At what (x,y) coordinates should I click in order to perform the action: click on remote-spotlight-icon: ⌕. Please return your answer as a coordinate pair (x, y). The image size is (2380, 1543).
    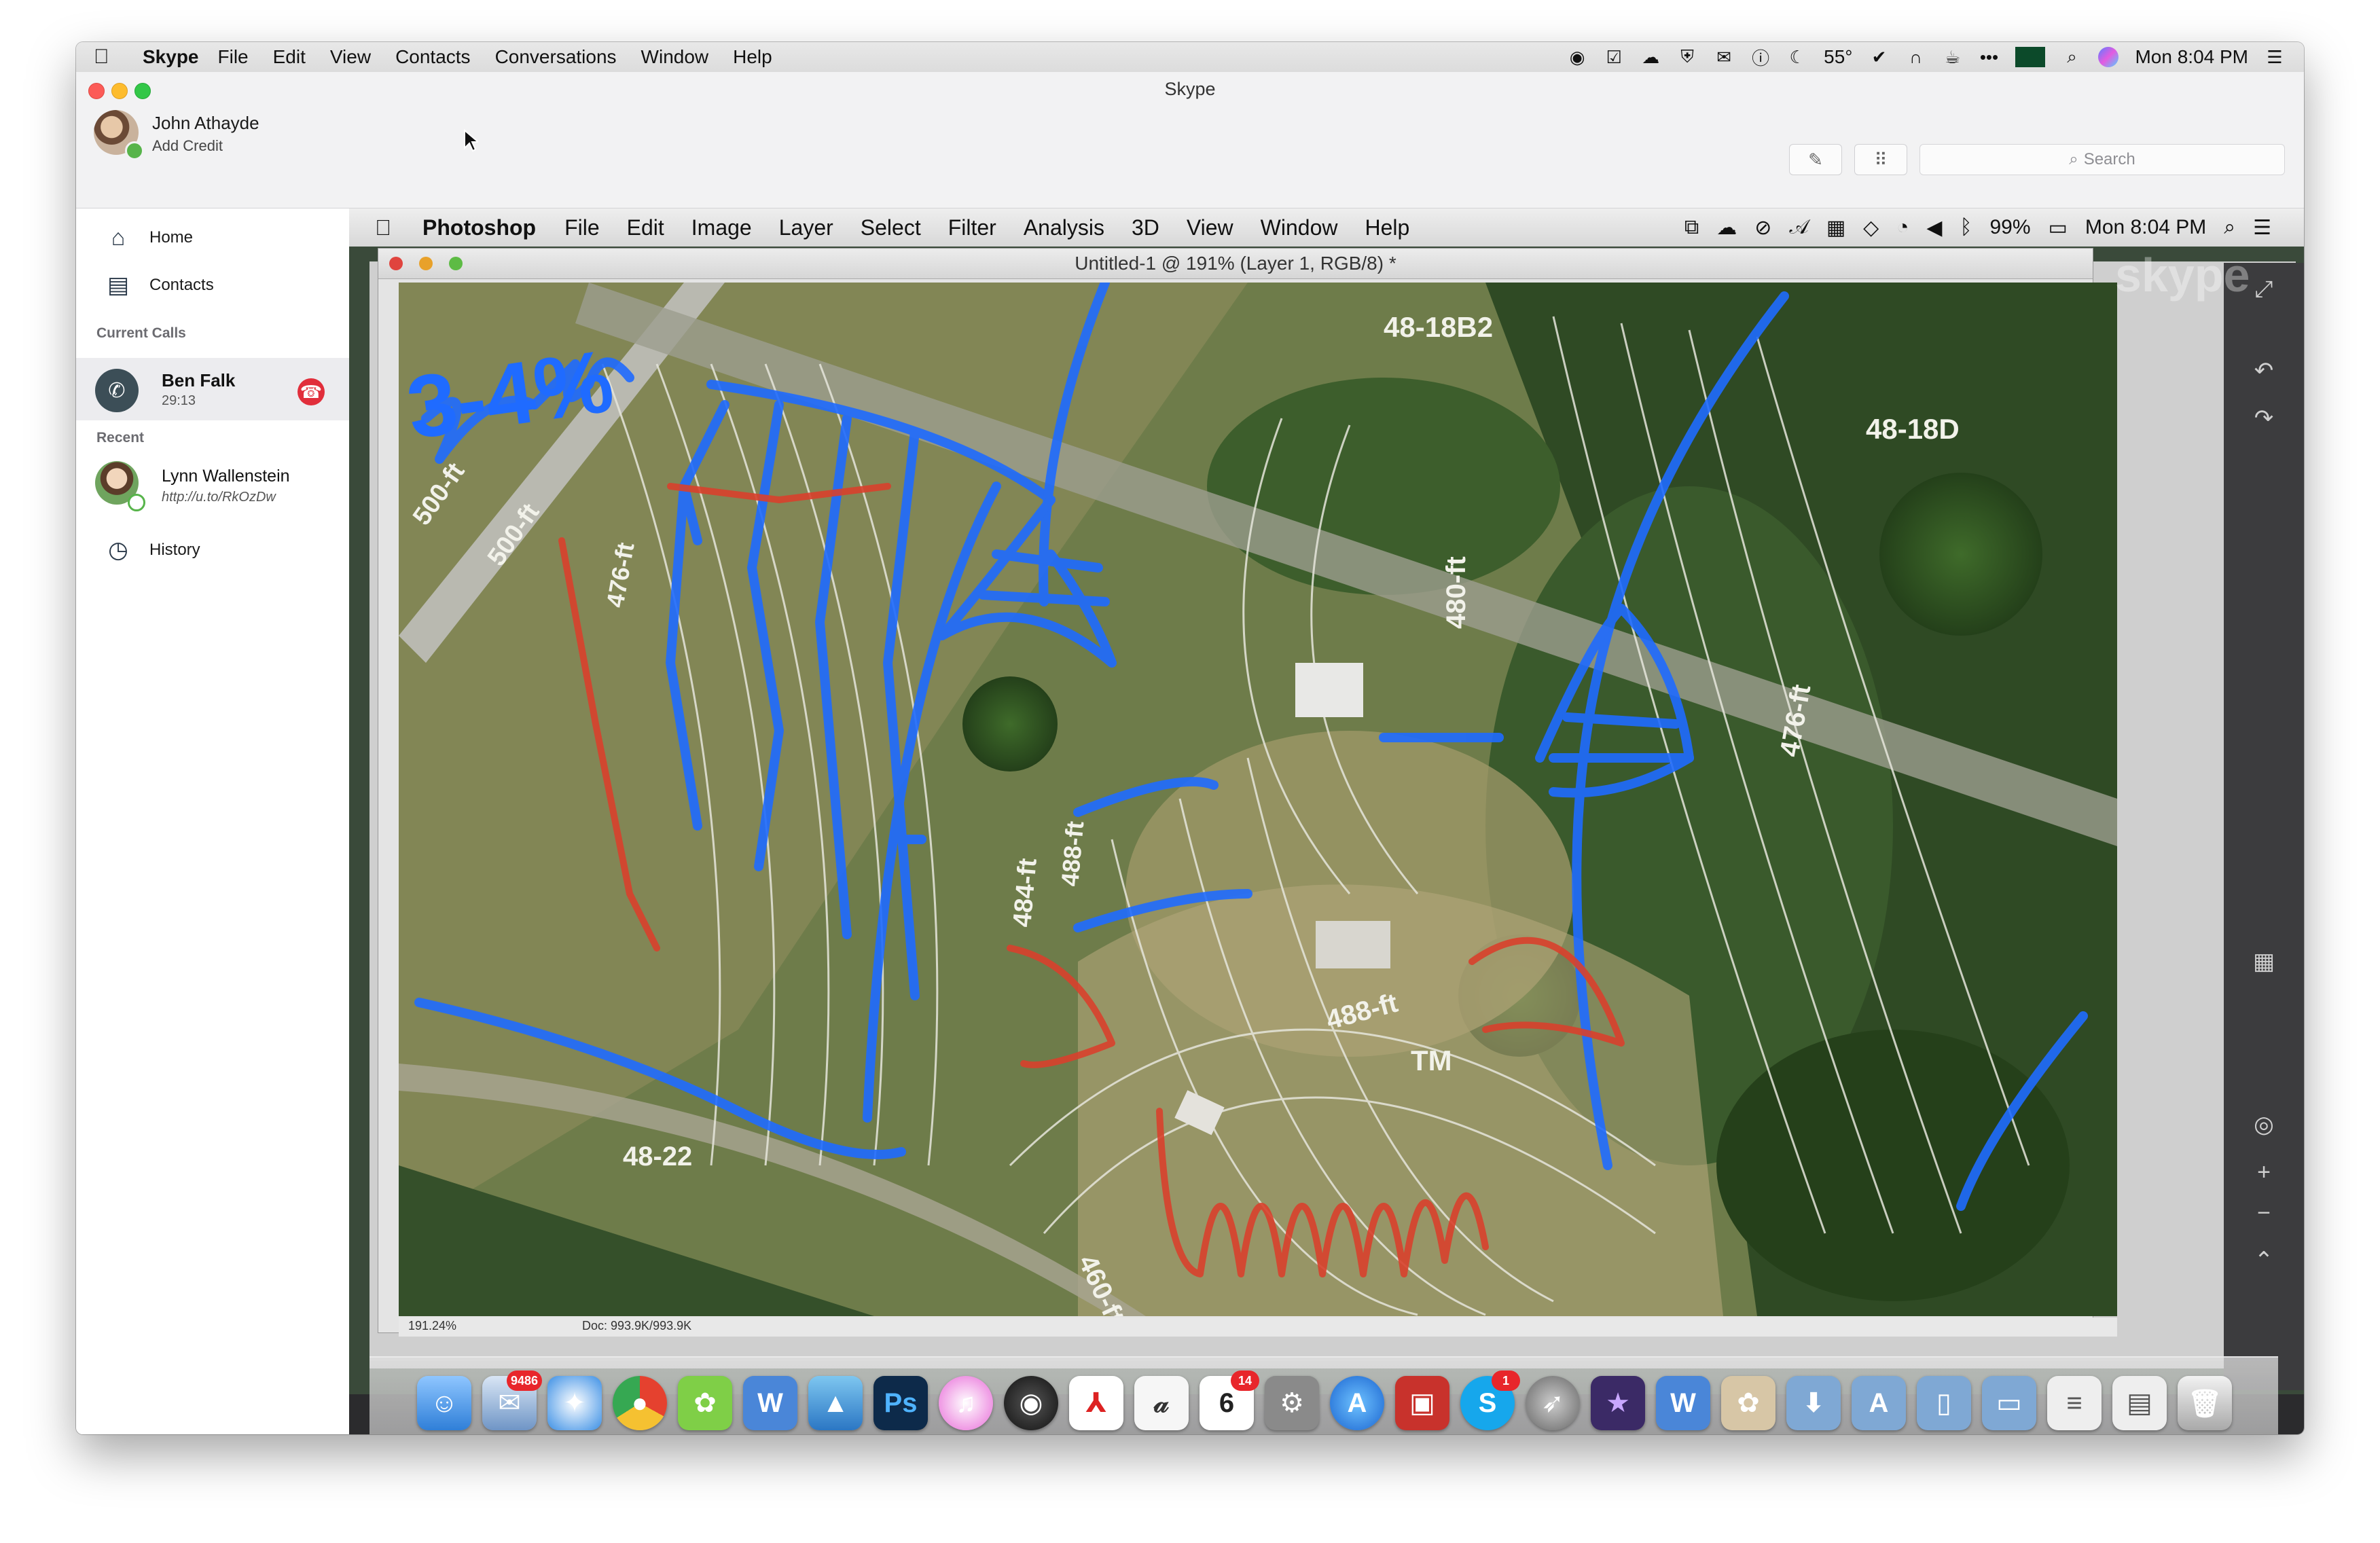
    Looking at the image, I should click on (2230, 227).